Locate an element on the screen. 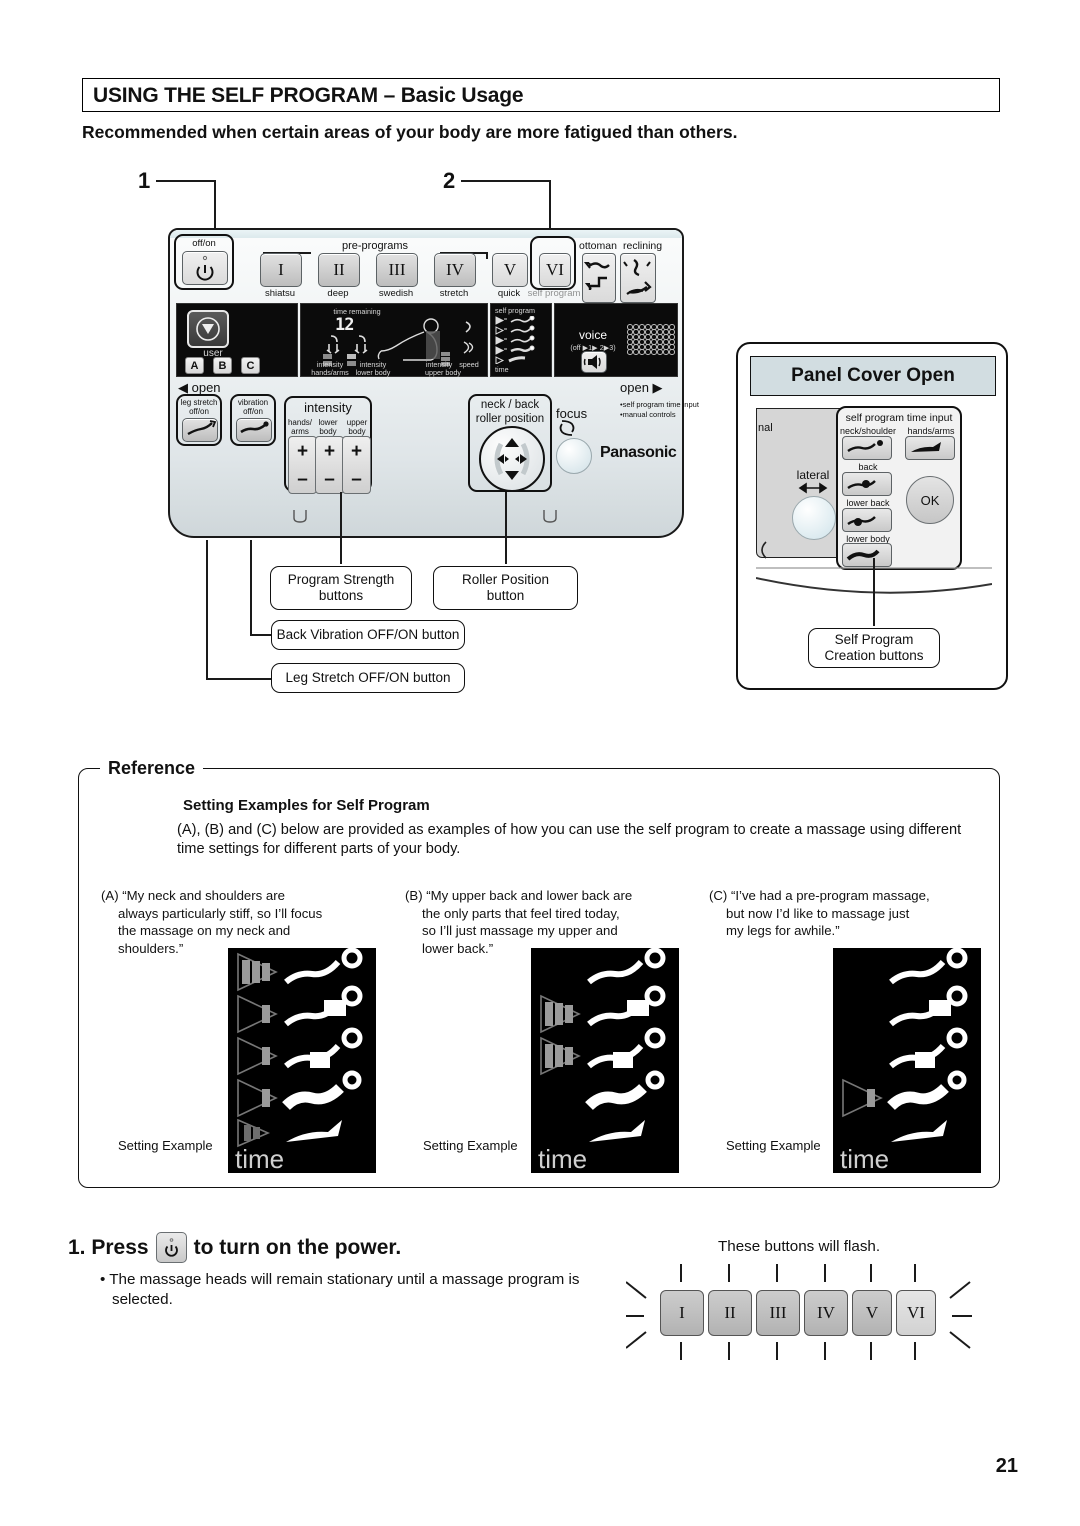  program-key-VI-numeral: VI is located at coordinates (555, 269).